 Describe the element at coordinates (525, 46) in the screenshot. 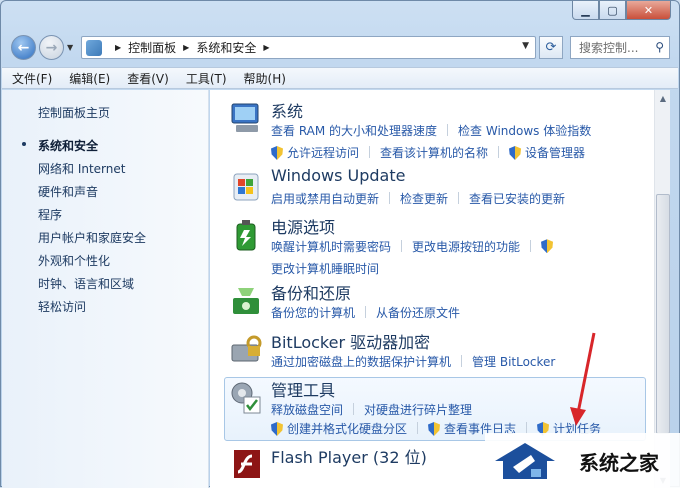

I see `address-dropdown-icon: ▼` at that location.